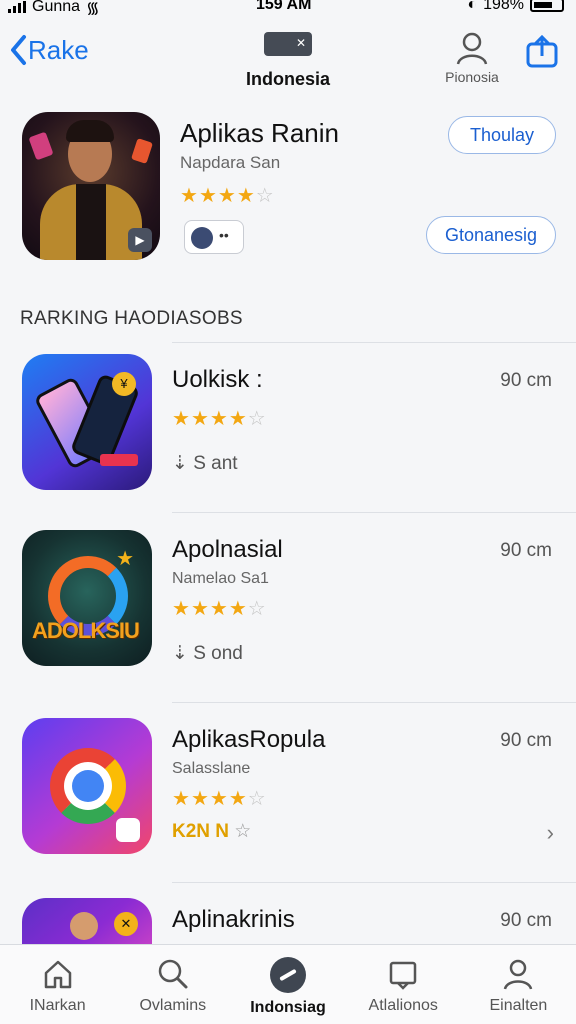 The height and width of the screenshot is (1024, 576). Describe the element at coordinates (233, 919) in the screenshot. I see `app-title: Aplinakrinis` at that location.